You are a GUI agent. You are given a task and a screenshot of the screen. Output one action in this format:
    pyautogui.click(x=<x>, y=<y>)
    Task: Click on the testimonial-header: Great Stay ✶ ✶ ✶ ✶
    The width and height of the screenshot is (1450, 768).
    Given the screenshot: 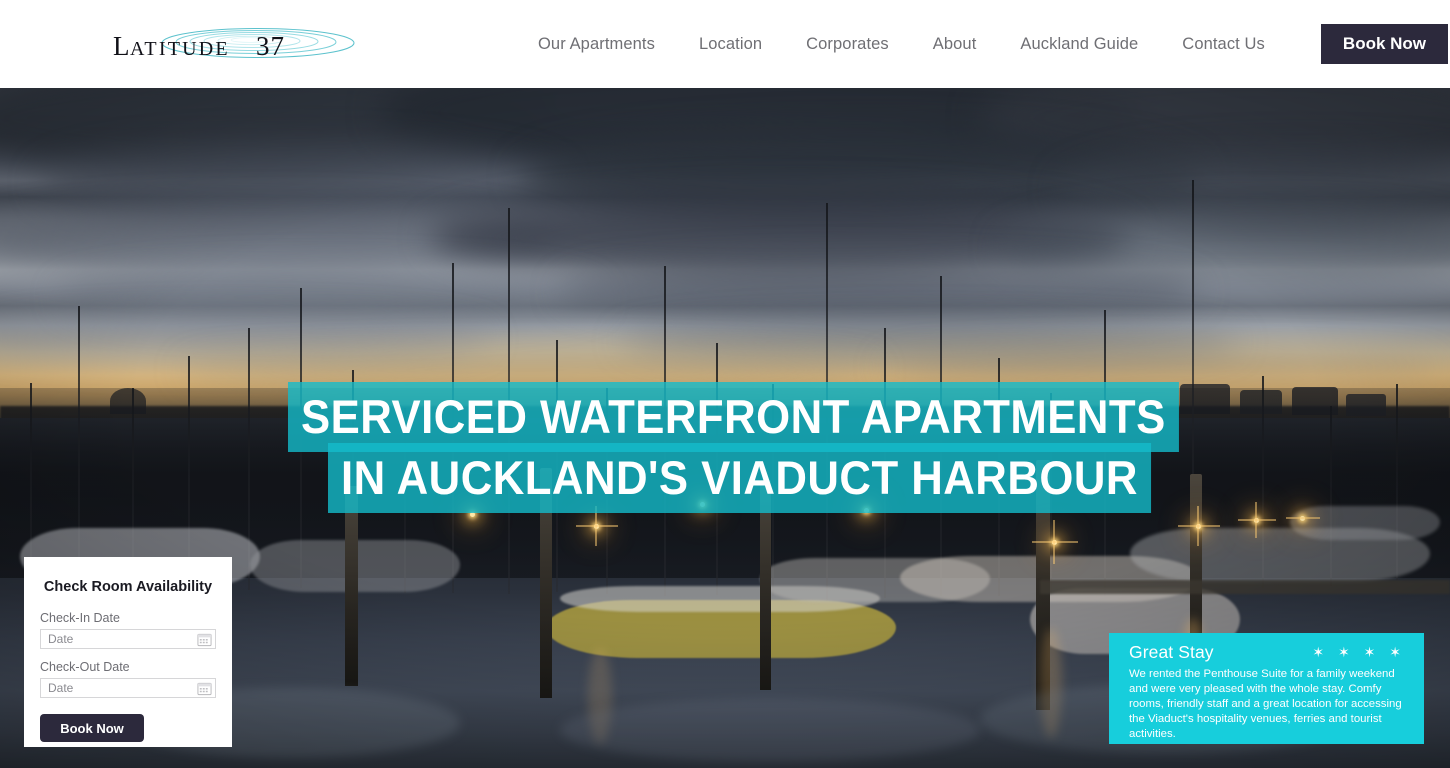 What is the action you would take?
    pyautogui.click(x=1268, y=652)
    